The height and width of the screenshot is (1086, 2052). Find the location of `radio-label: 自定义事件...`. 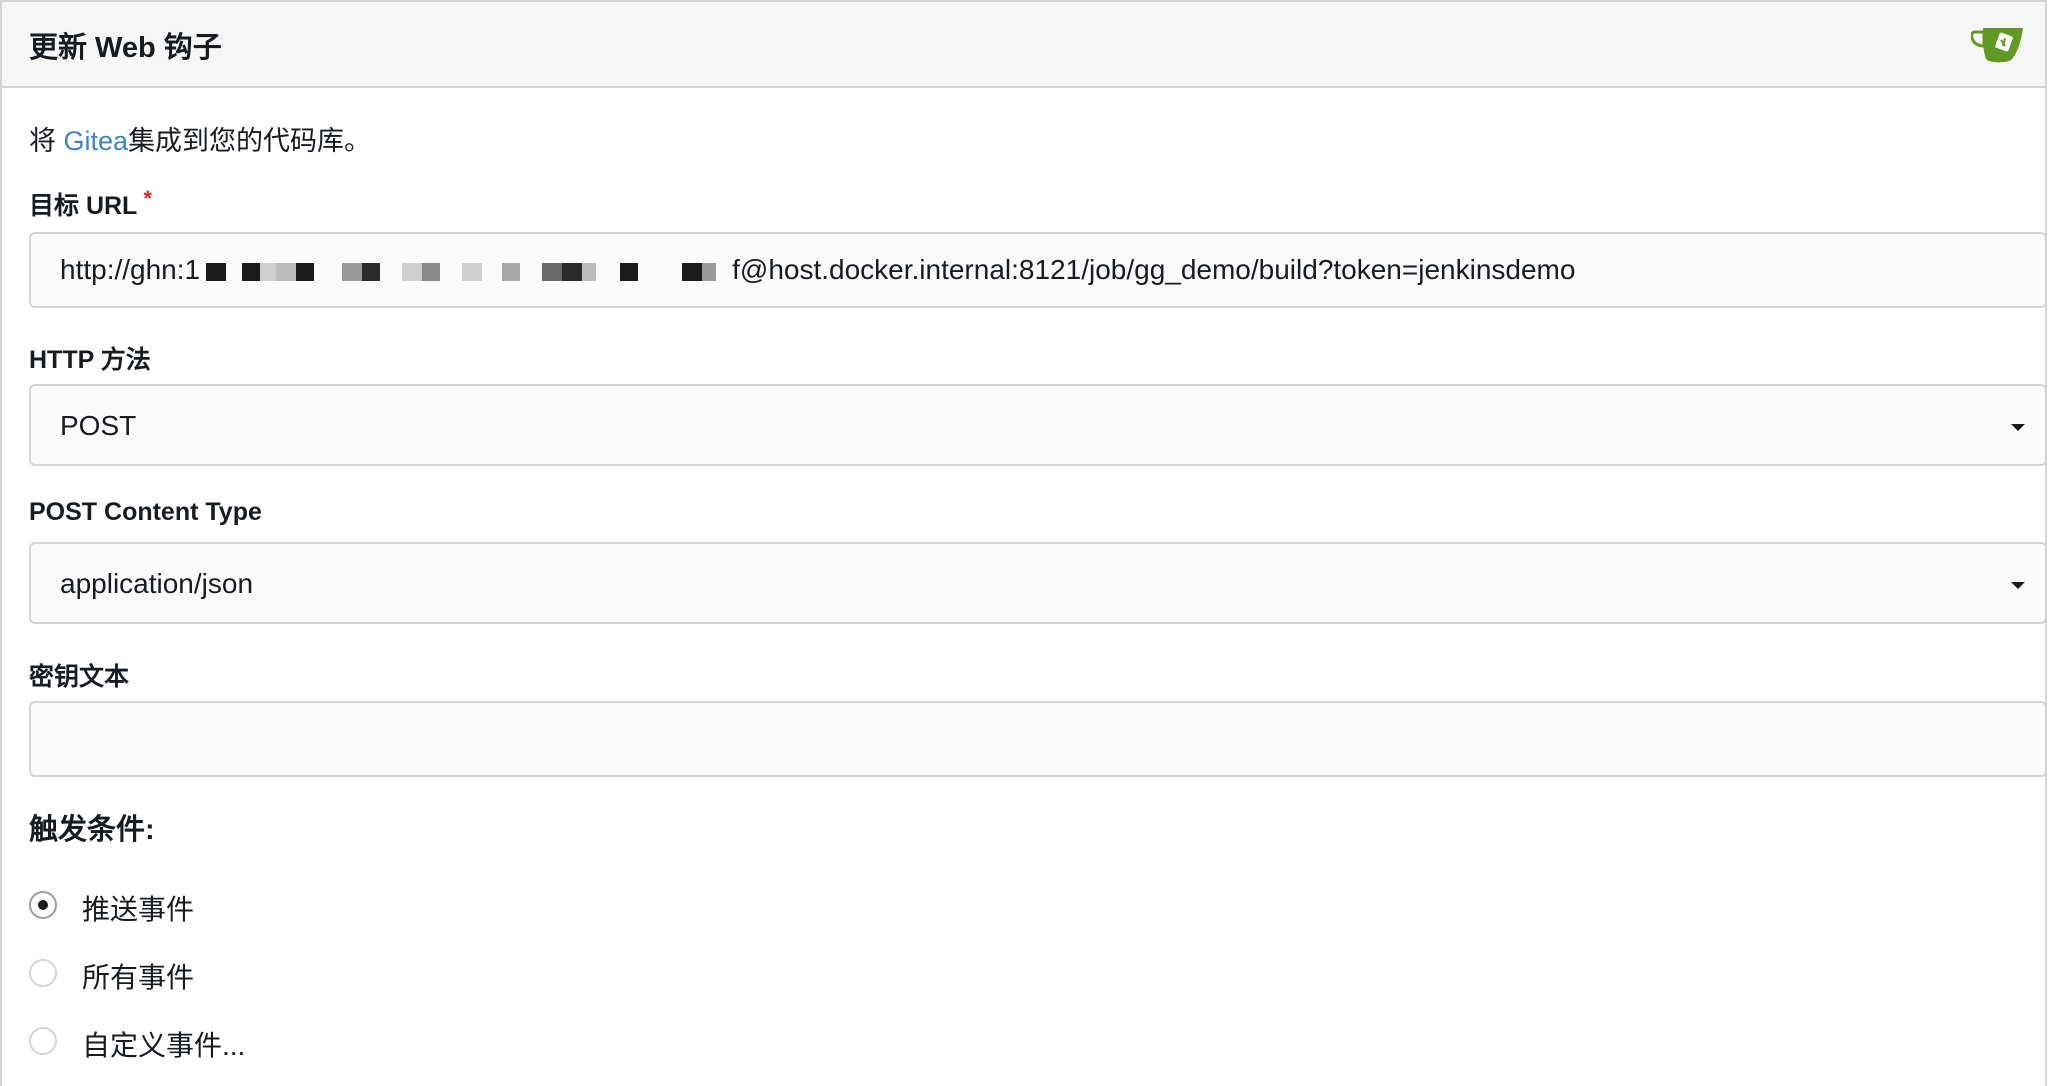

radio-label: 自定义事件... is located at coordinates (164, 1045).